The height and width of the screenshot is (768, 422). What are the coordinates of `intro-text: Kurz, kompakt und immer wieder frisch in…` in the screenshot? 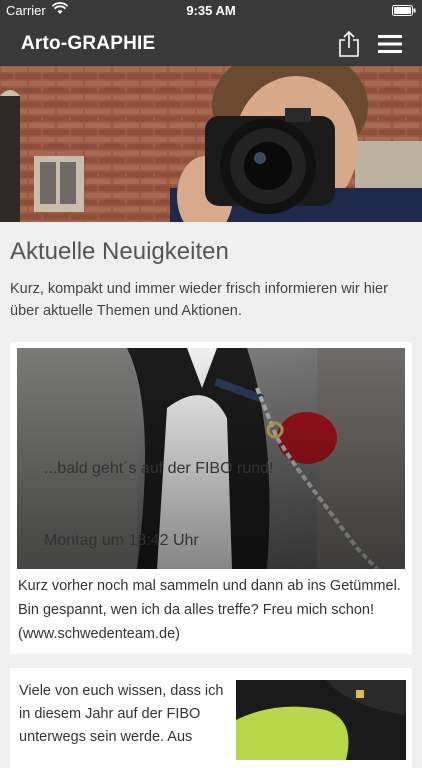 It's located at (199, 300).